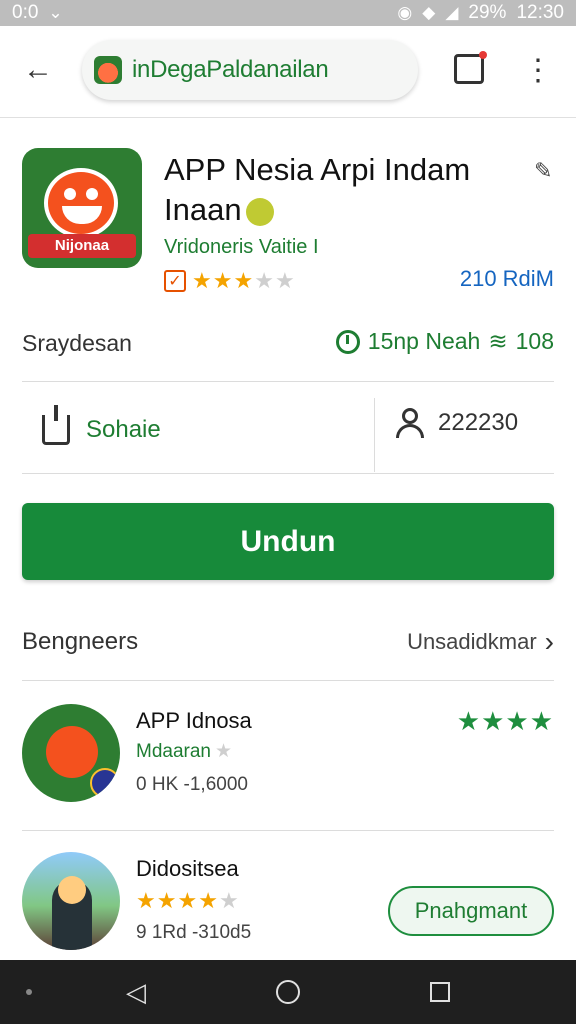 The image size is (576, 1024). What do you see at coordinates (25, 12) in the screenshot?
I see `status-left-text: 0:0` at bounding box center [25, 12].